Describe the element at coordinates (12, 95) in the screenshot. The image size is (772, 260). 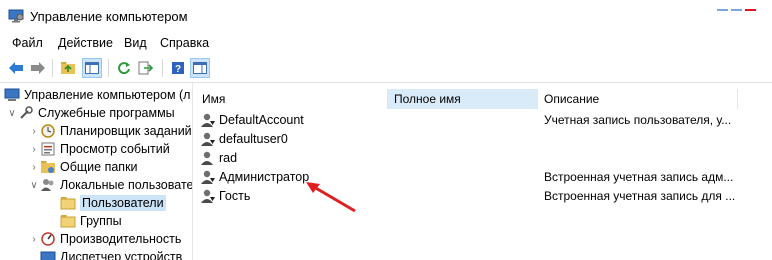
I see `computer-icon` at that location.